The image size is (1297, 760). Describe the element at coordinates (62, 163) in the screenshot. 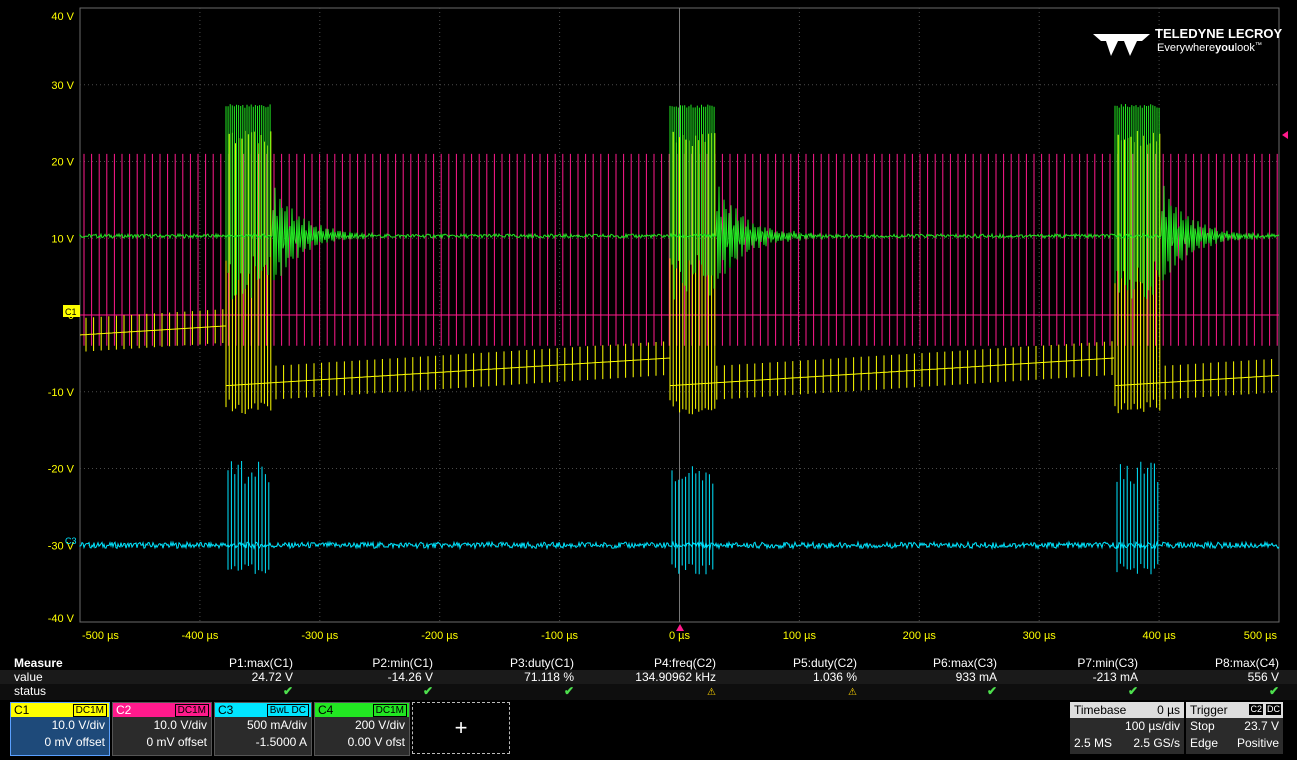

I see `y-tick-label: 20 V` at that location.